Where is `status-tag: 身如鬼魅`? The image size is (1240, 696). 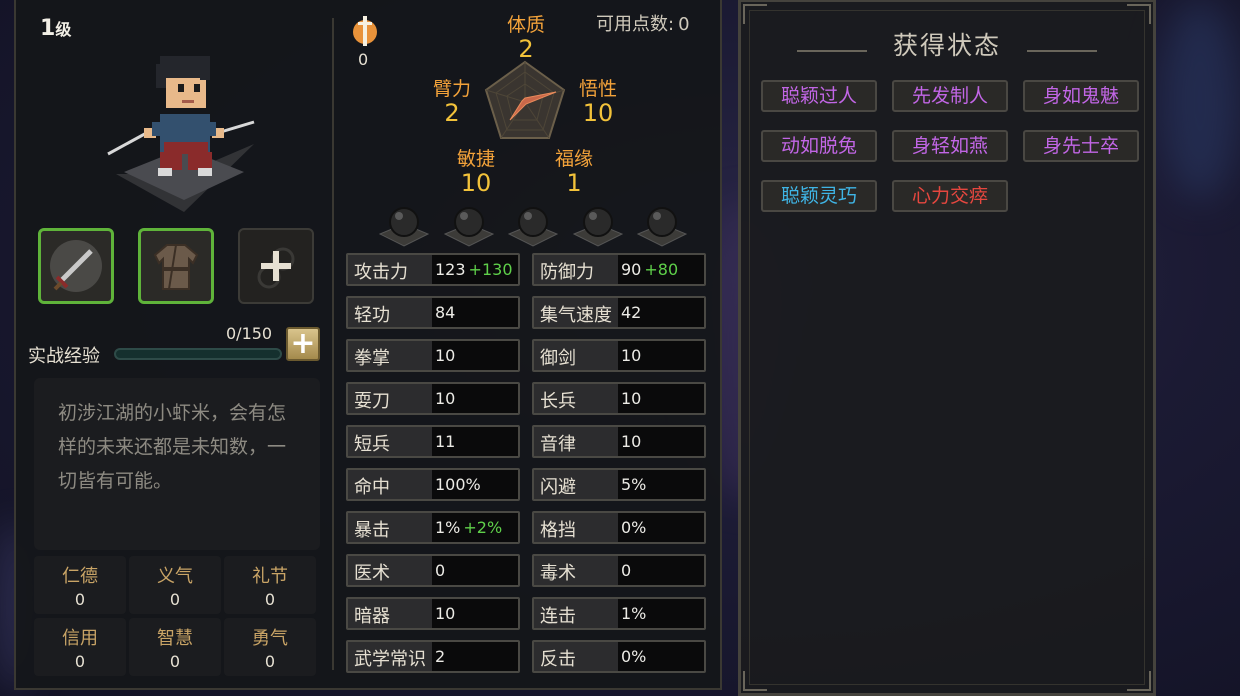
status-tag: 身如鬼魅 is located at coordinates (1081, 96).